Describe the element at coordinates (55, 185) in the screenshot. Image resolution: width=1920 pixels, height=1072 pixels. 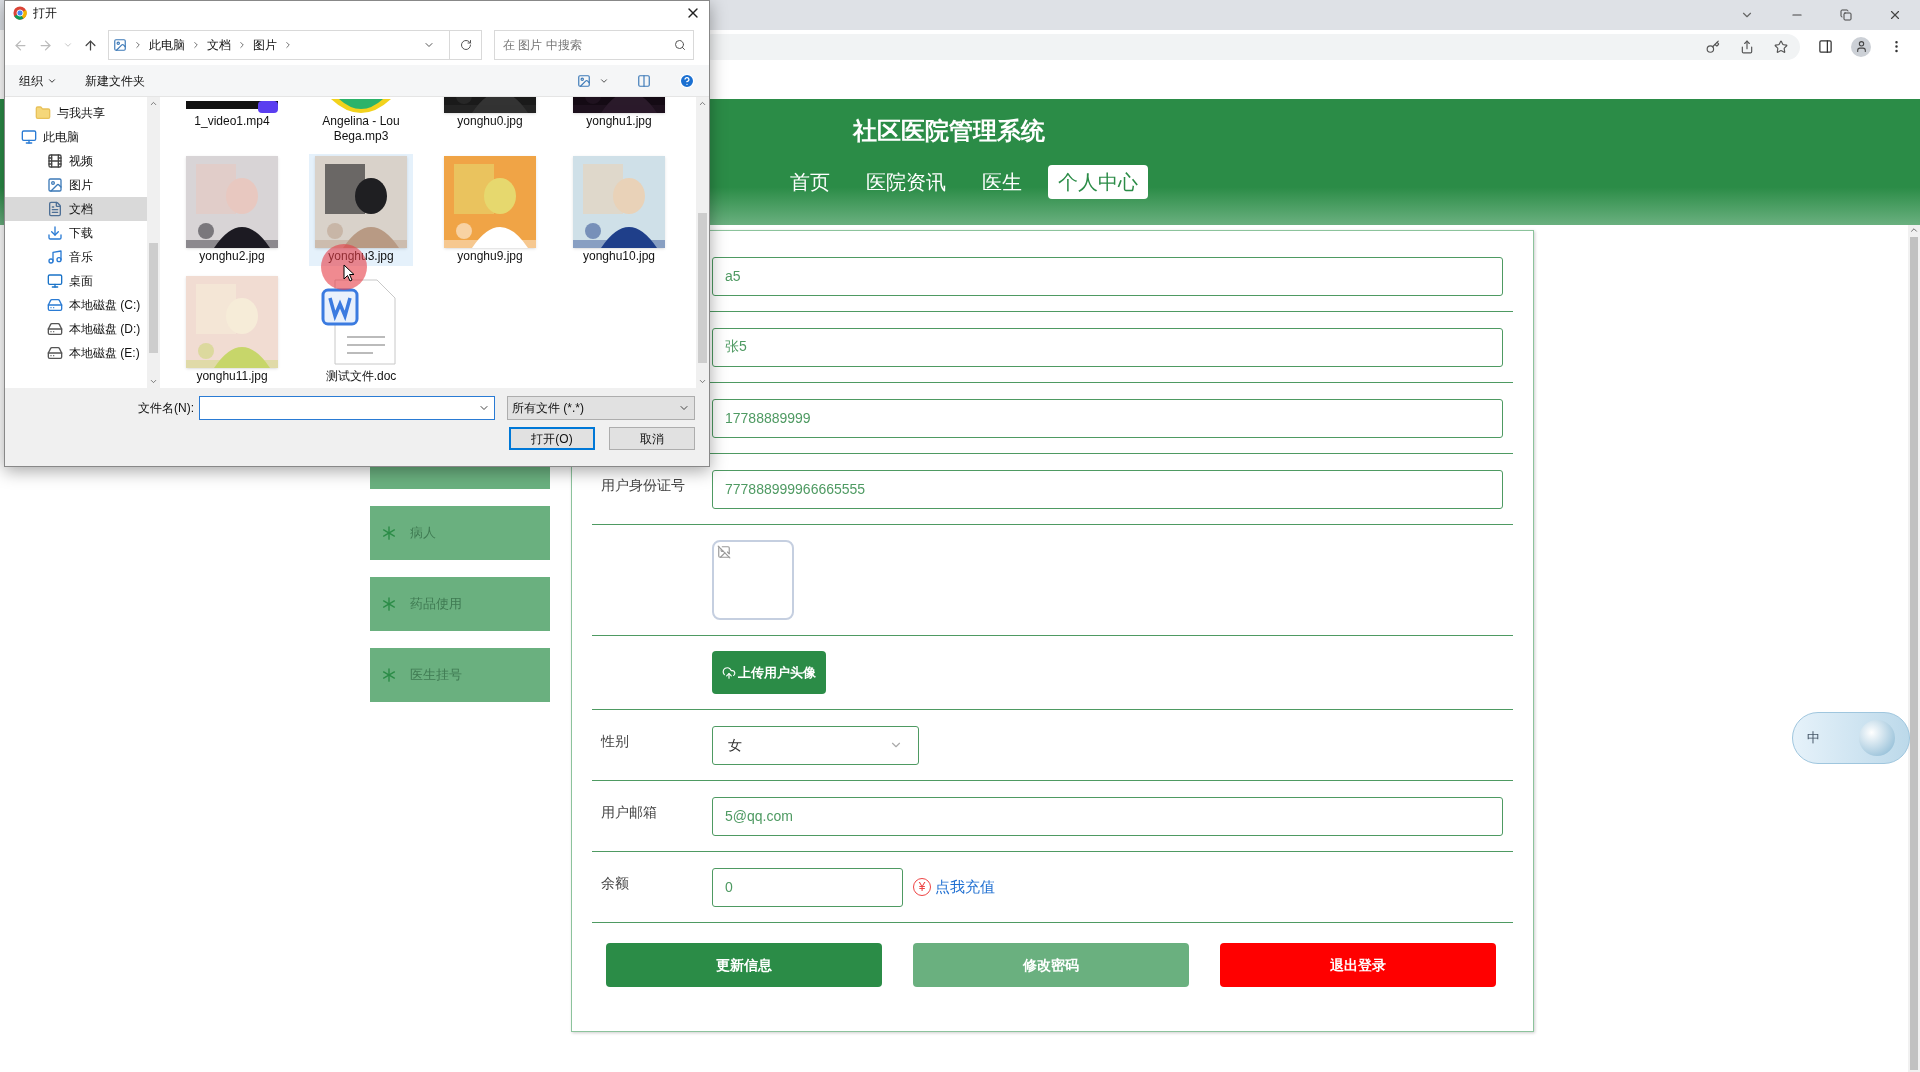
I see `image-icon` at that location.